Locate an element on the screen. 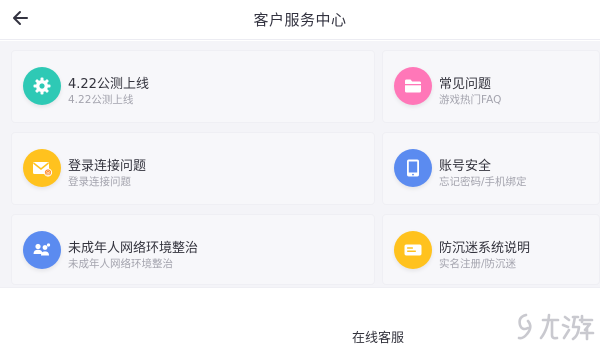  card-public-test: 4.22公测上线 4.22公测上线 is located at coordinates (193, 86).